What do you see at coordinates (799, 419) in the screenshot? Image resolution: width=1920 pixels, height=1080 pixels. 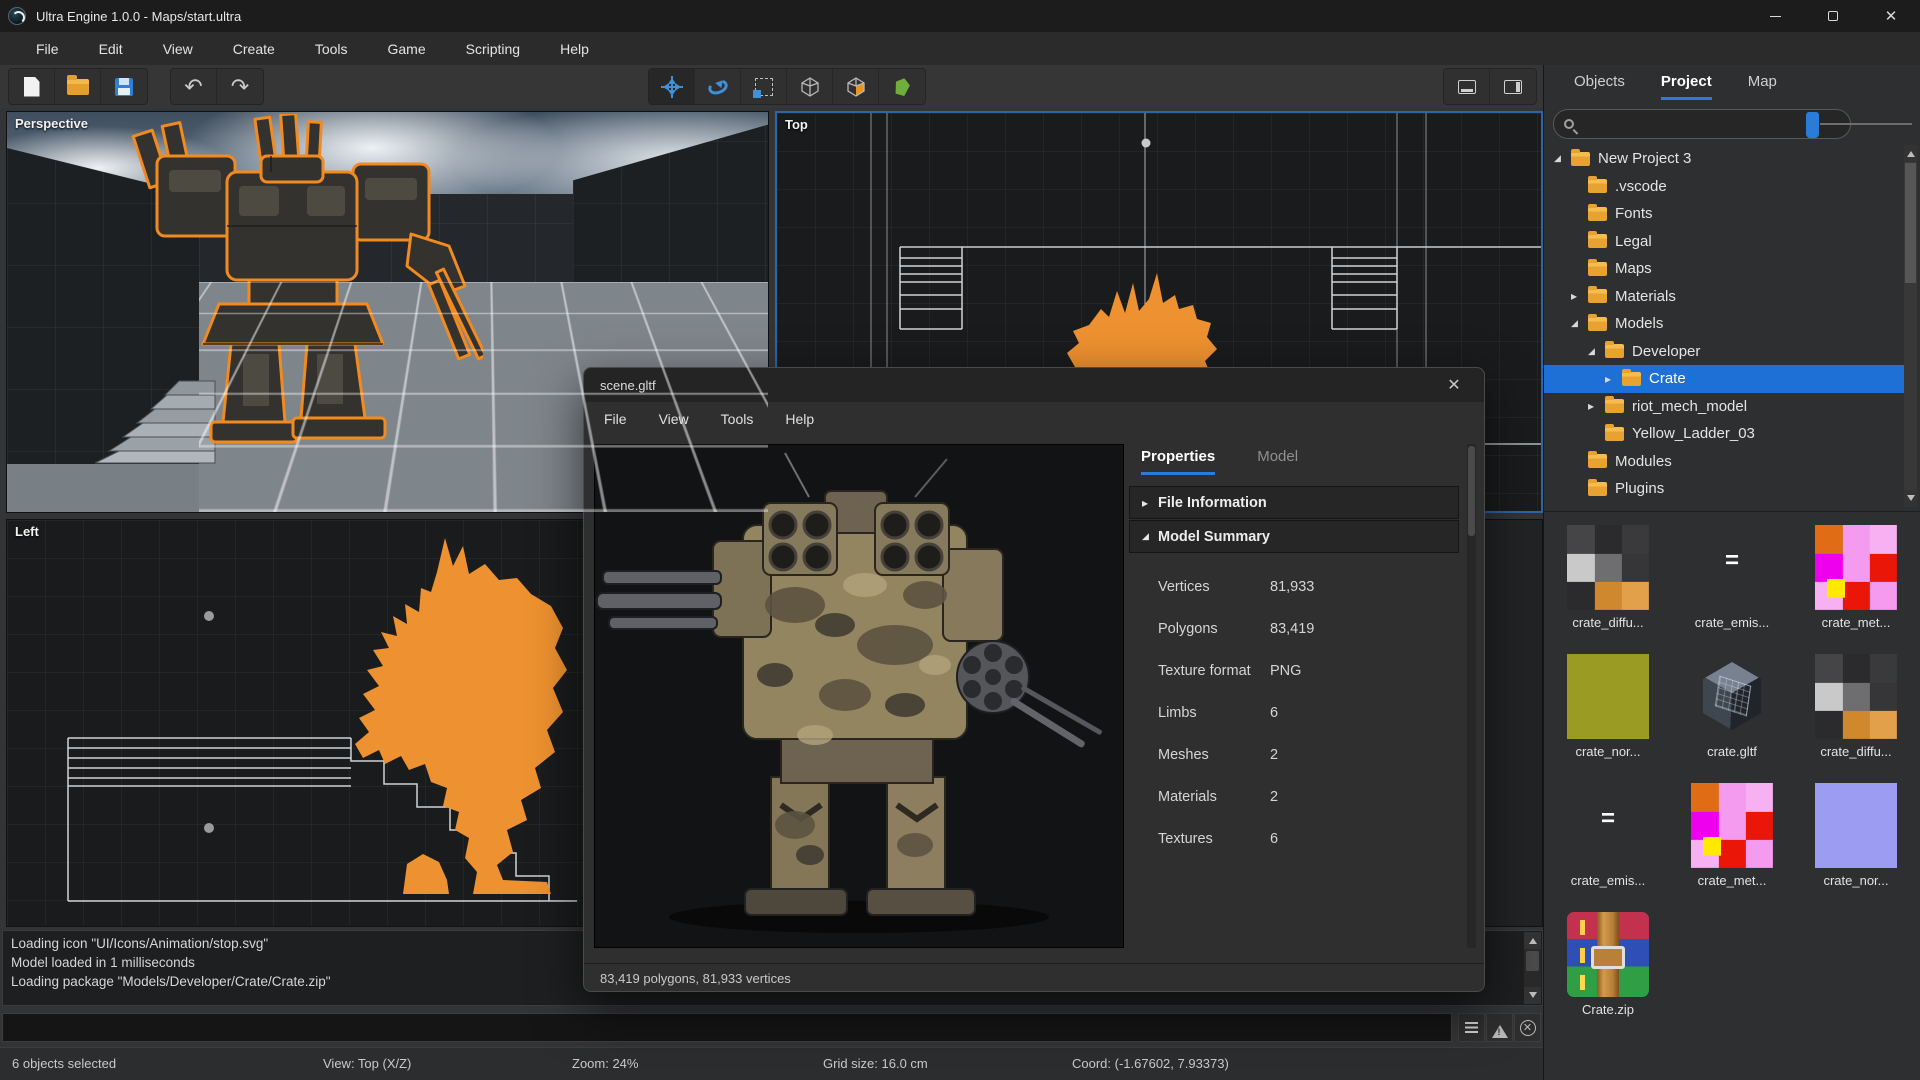 I see `model-menu-item: Help` at bounding box center [799, 419].